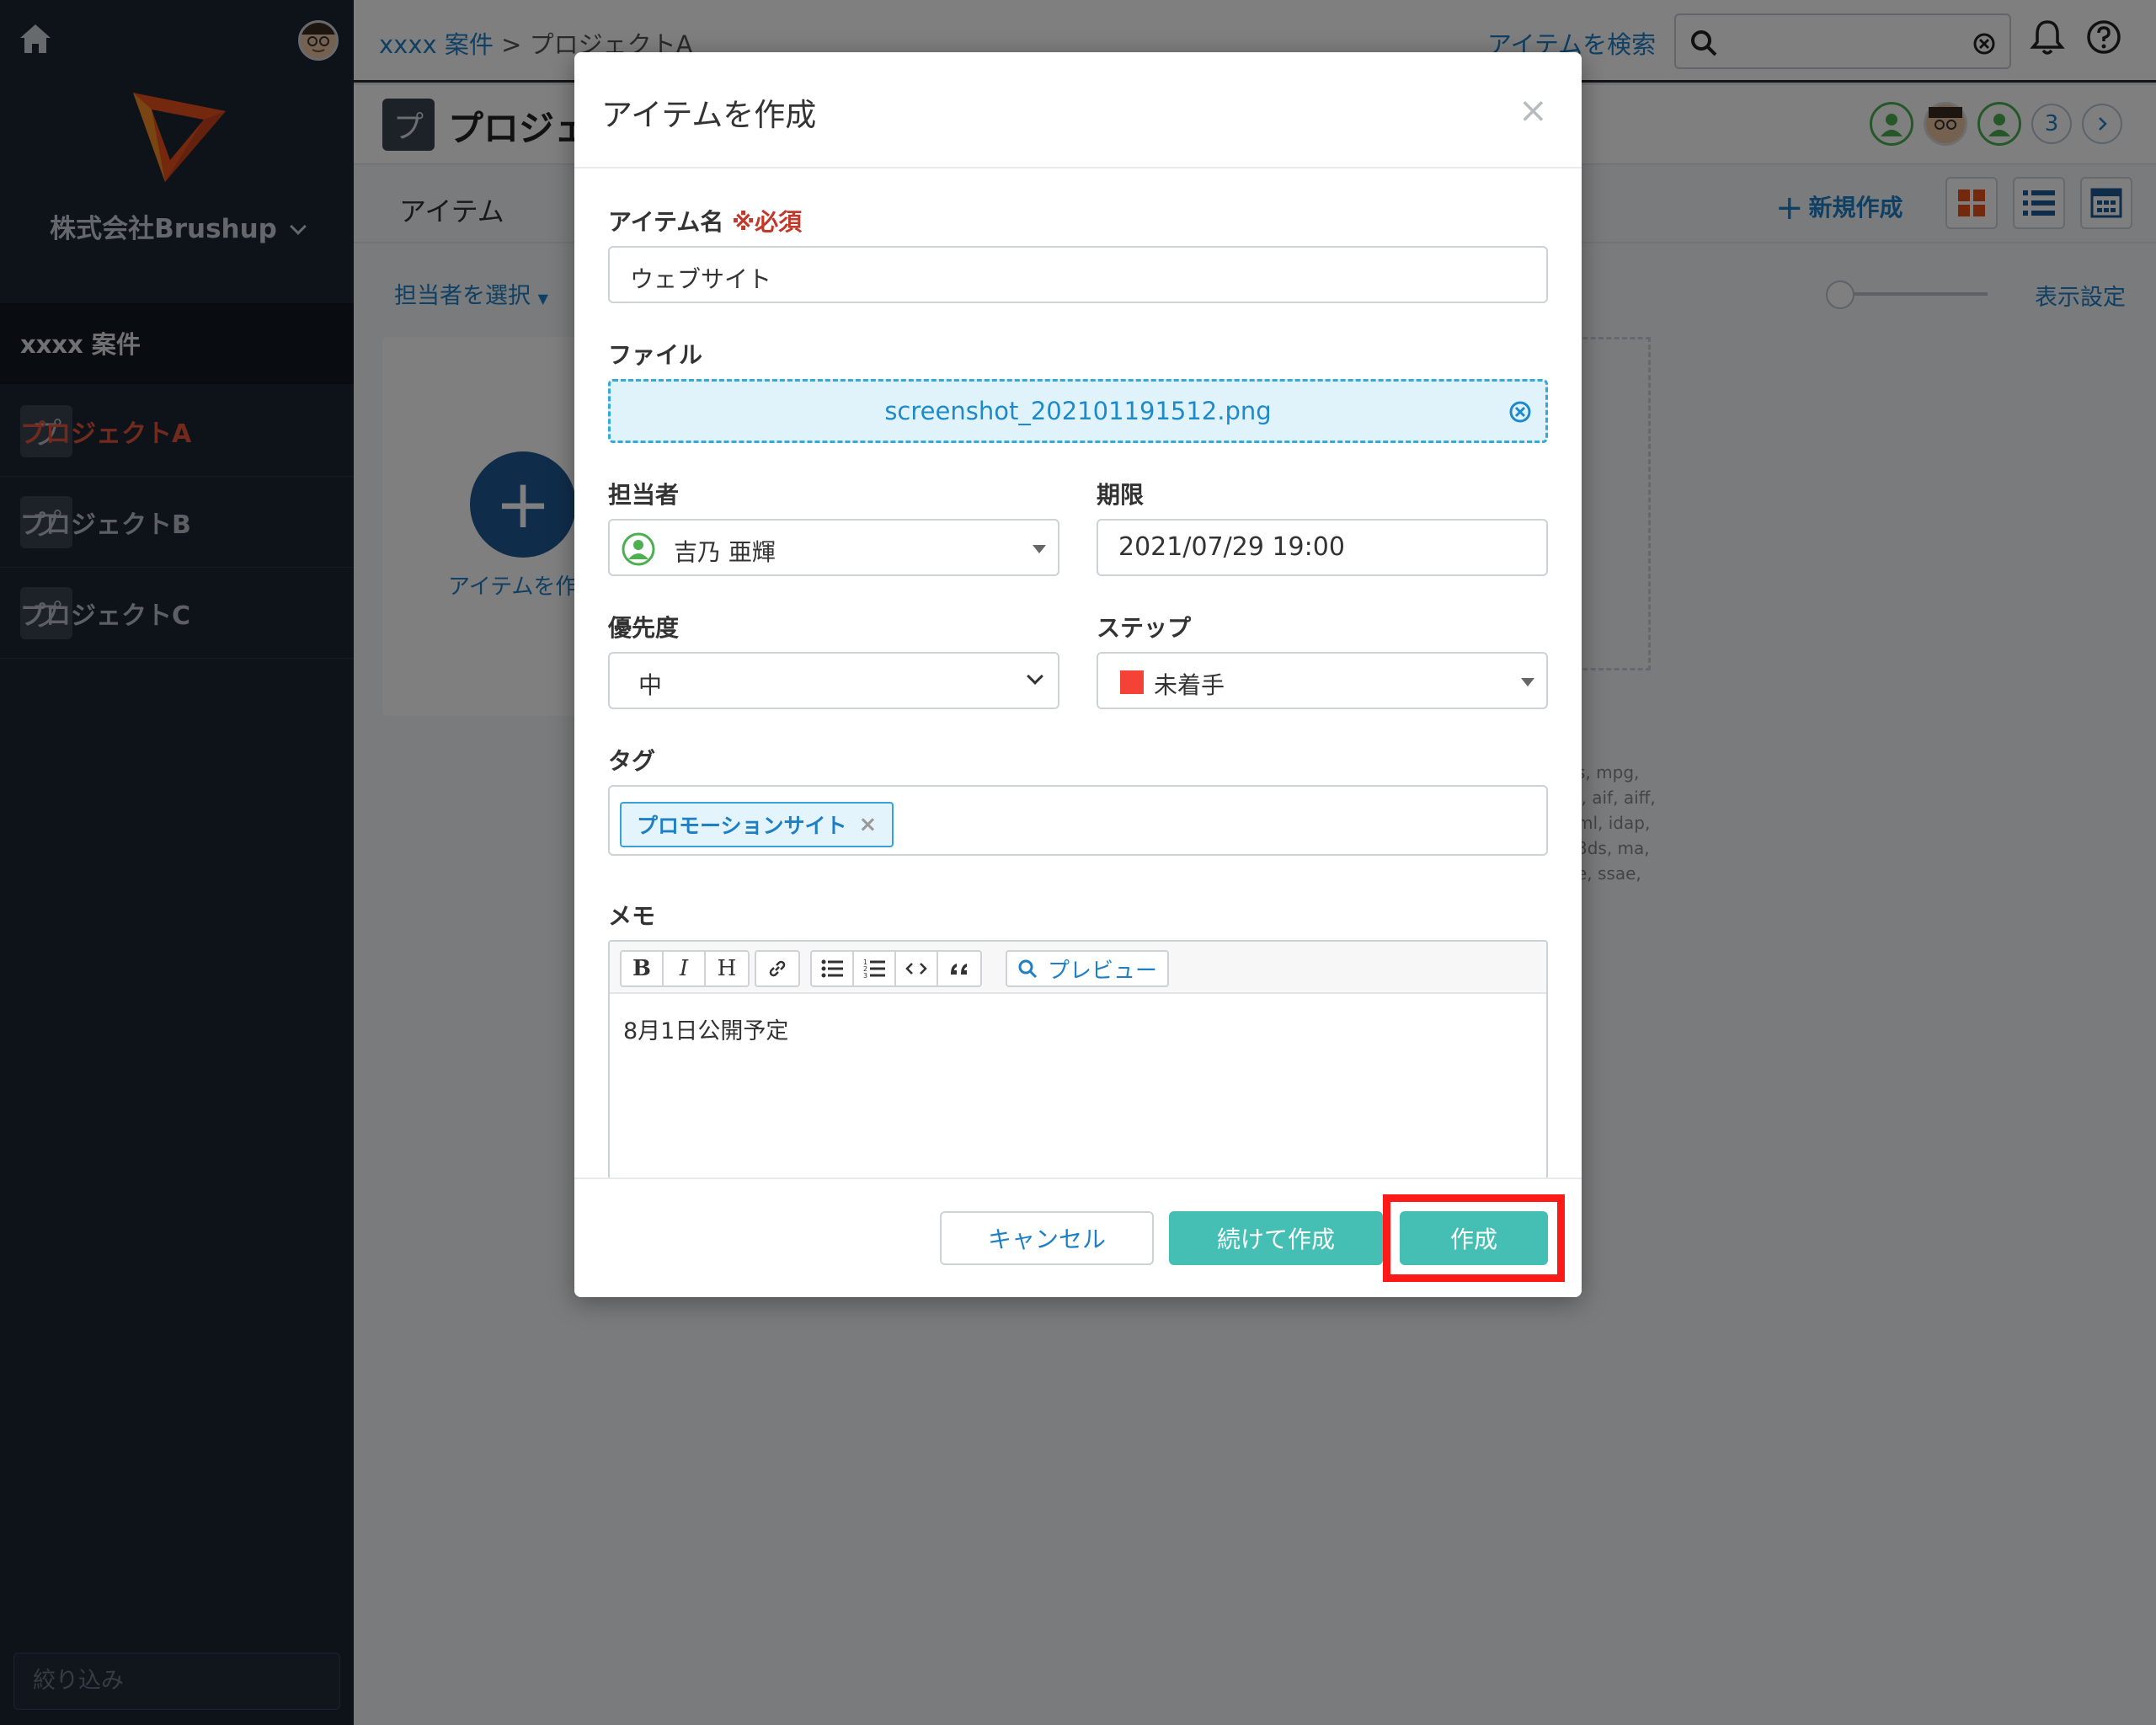 This screenshot has width=2156, height=1725. Describe the element at coordinates (1189, 685) in the screenshot. I see `step-value: 未着手` at that location.